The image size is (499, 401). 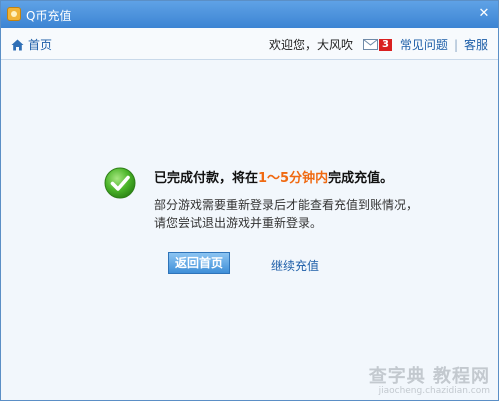 What do you see at coordinates (40, 45) in the screenshot?
I see `home-label: 首页` at bounding box center [40, 45].